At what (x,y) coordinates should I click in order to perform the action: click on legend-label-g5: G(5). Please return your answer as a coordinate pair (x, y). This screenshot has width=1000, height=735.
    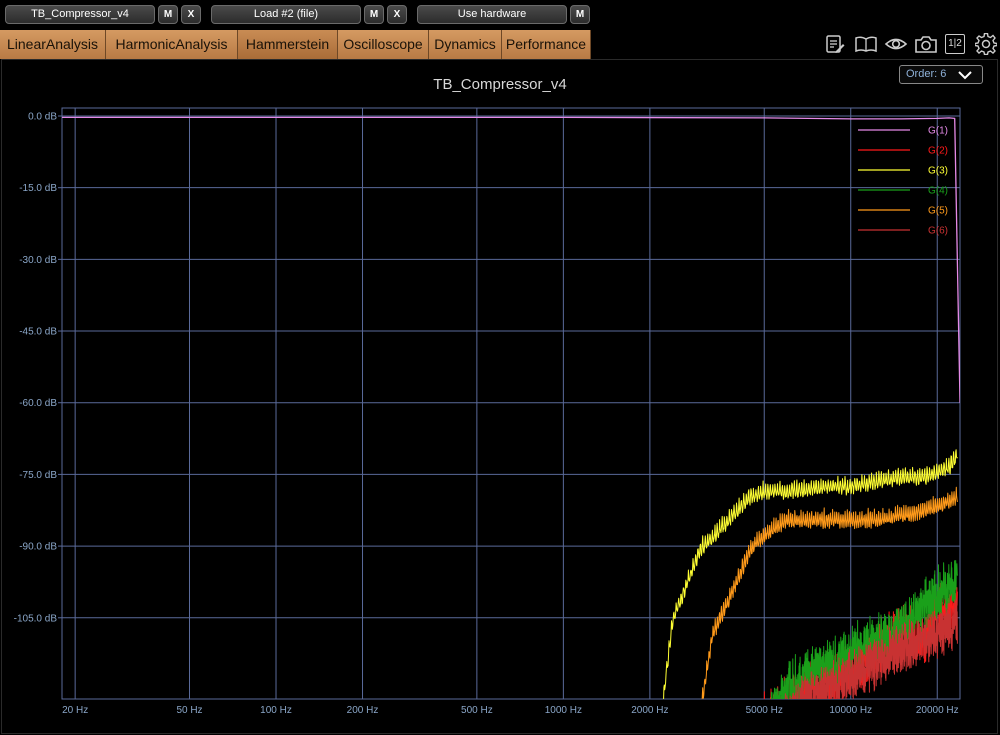
    Looking at the image, I should click on (938, 211).